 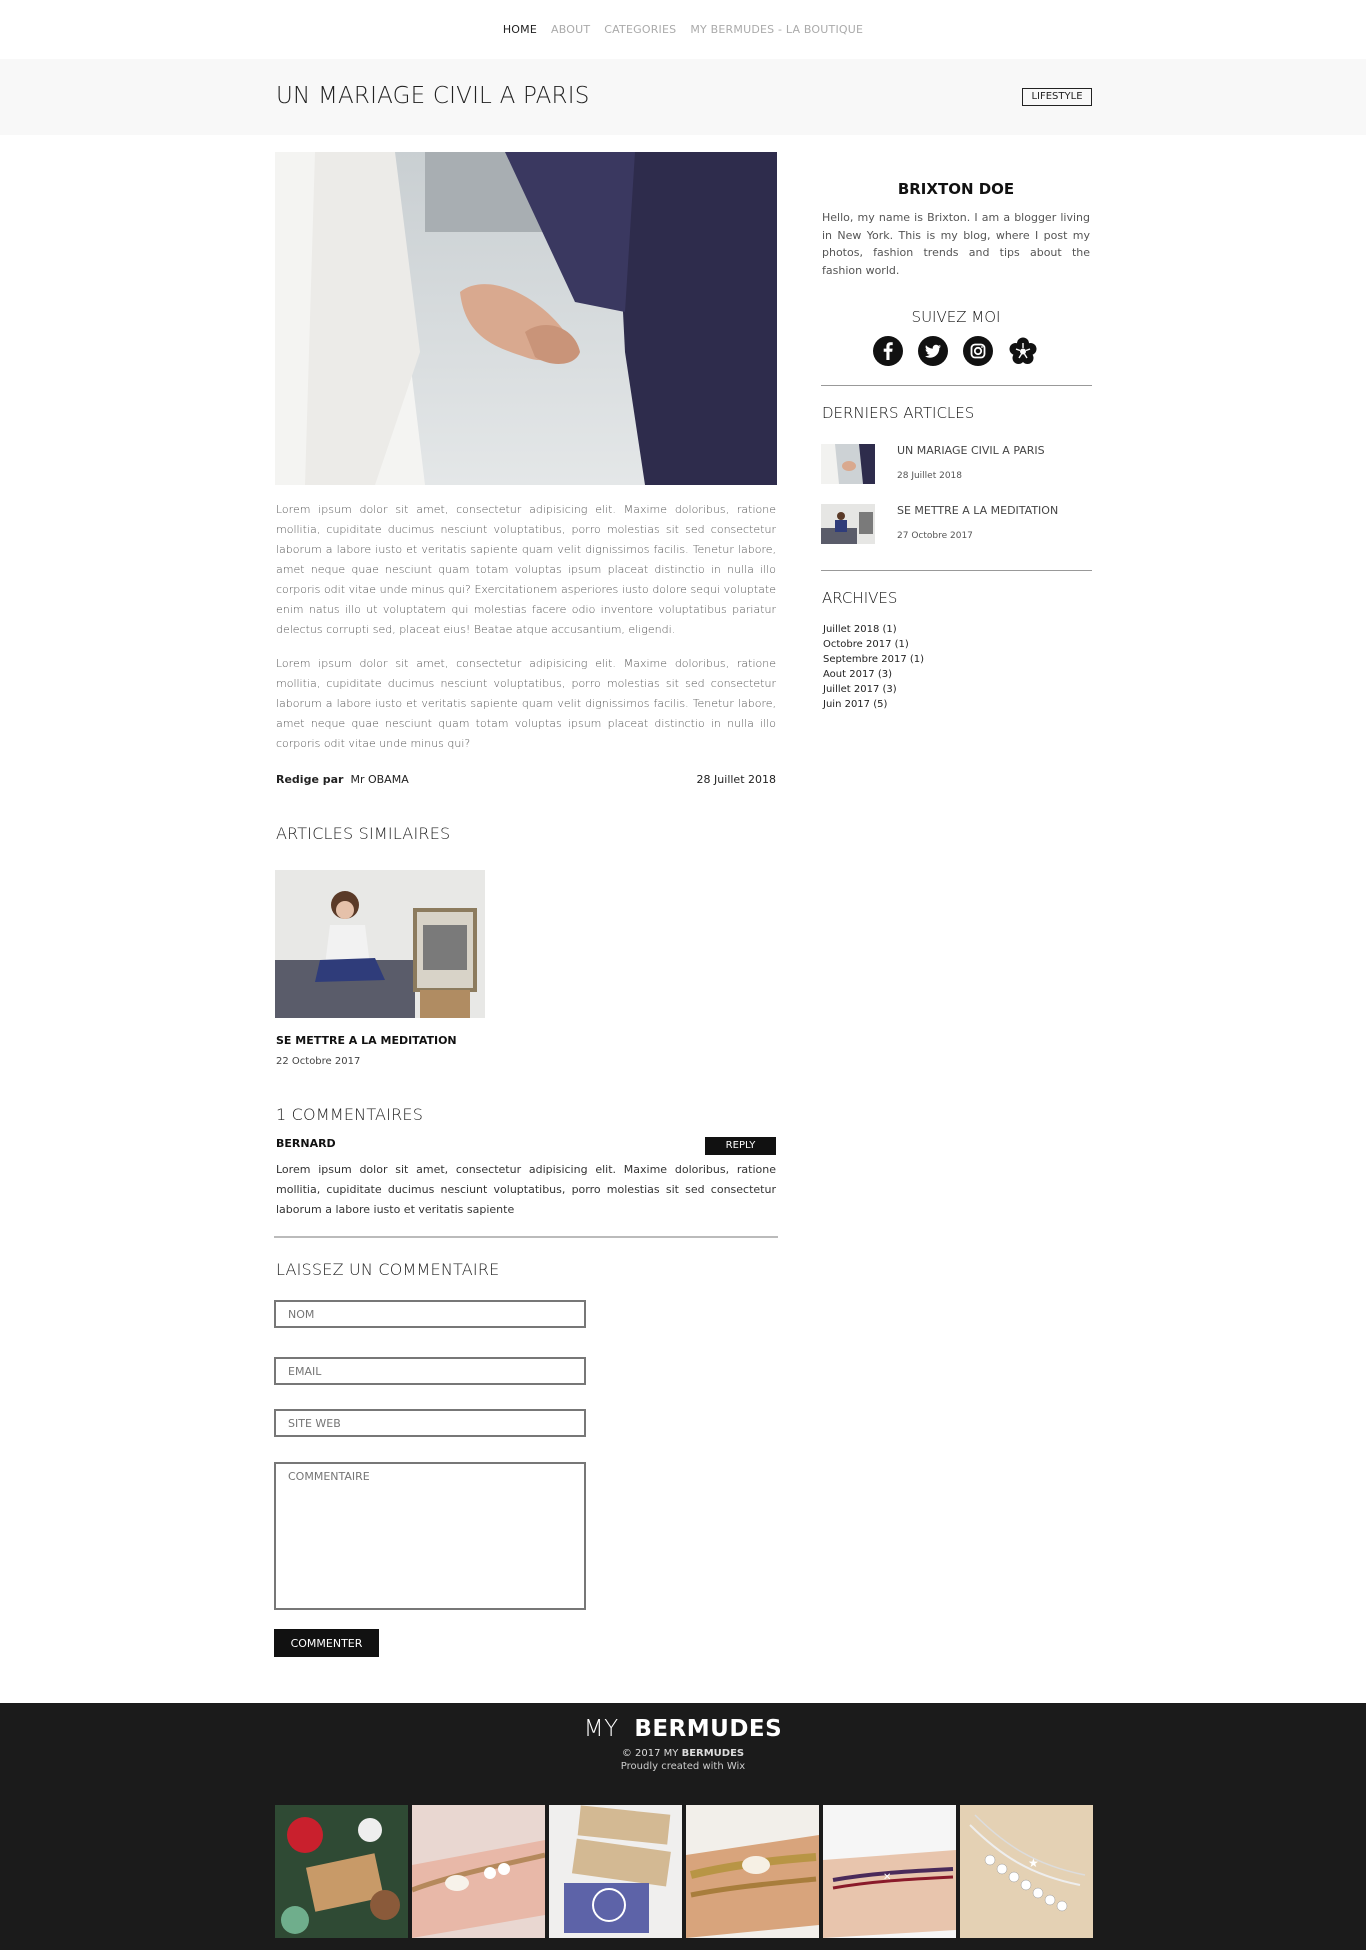 I want to click on brand-bold: BERMUDES, so click(x=708, y=1729).